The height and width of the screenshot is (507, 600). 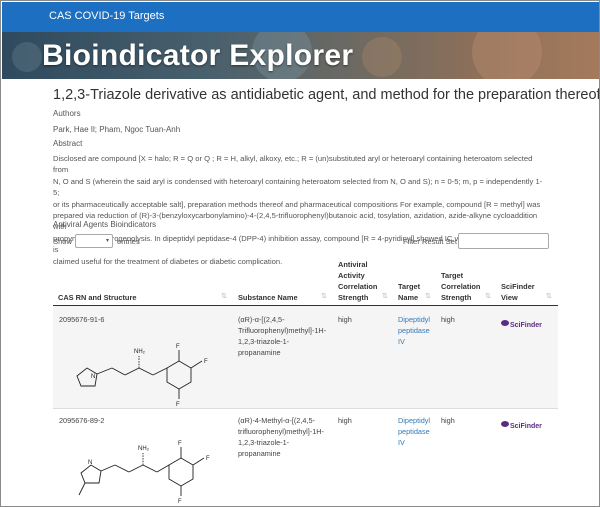 What do you see at coordinates (518, 292) in the screenshot?
I see `column-header-scifinder: SciFinder View` at bounding box center [518, 292].